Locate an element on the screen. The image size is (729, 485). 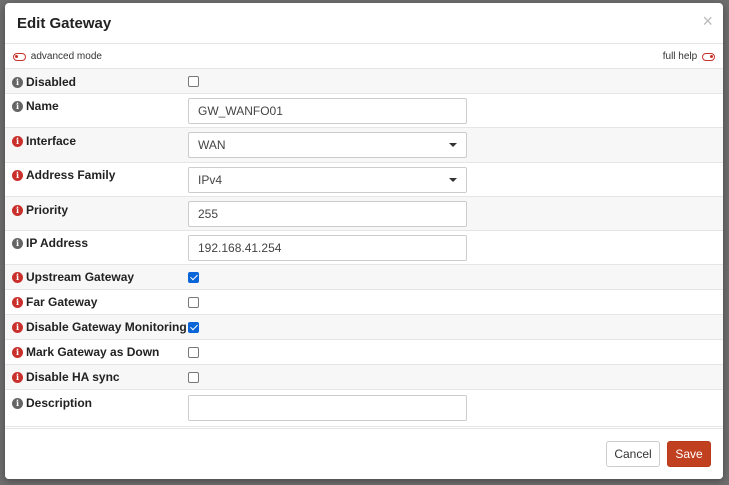
full-help-label: full help is located at coordinates (680, 56).